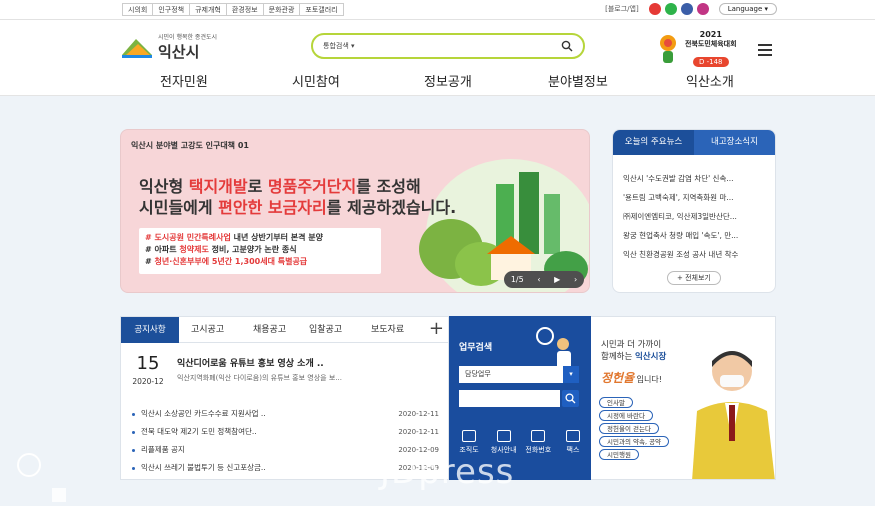  What do you see at coordinates (281, 9) in the screenshot?
I see `utility-link-culture: 문화관광` at bounding box center [281, 9].